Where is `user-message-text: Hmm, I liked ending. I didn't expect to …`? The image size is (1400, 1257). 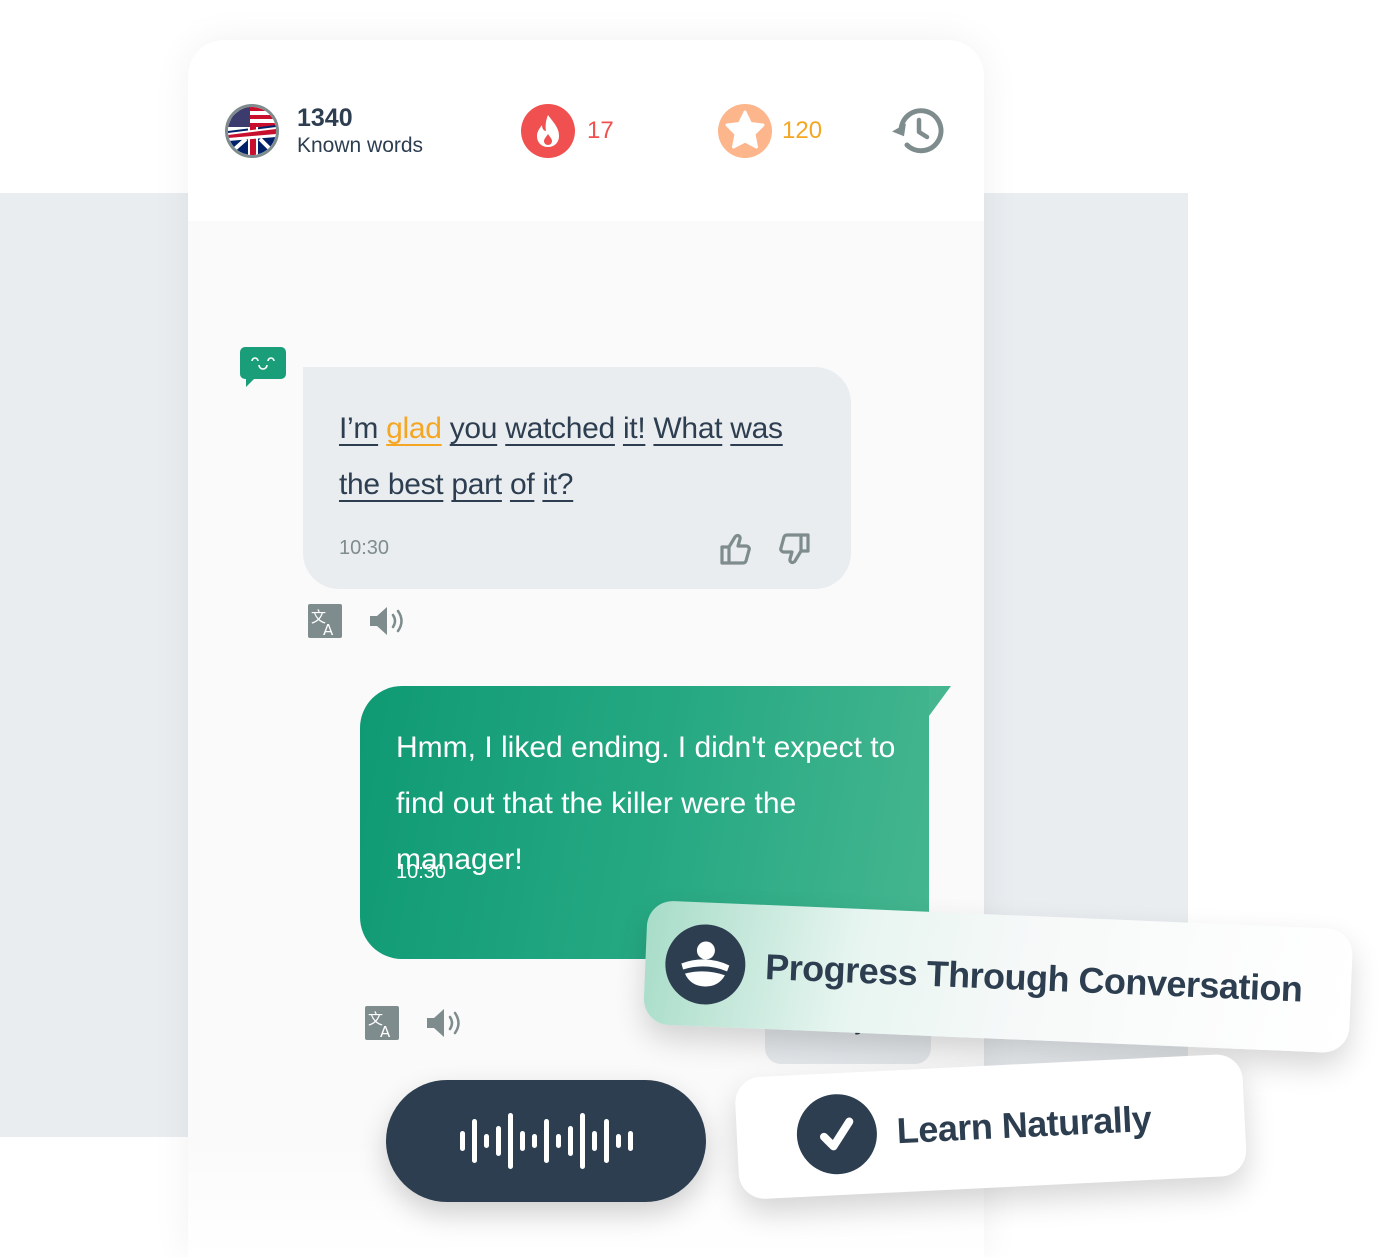
user-message-text: Hmm, I liked ending. I didn't expect to … is located at coordinates (646, 803).